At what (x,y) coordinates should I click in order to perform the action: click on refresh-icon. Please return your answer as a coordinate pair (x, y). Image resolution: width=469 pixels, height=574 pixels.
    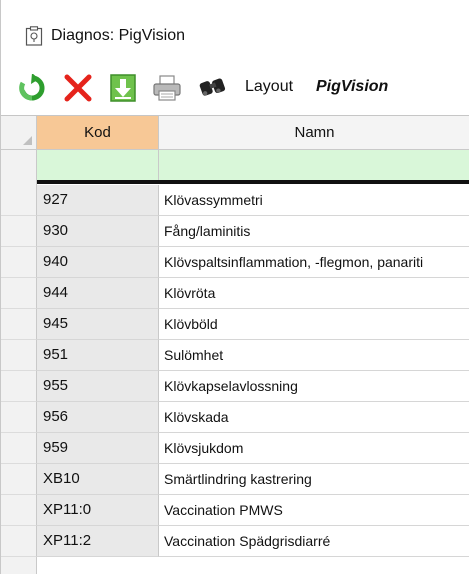
    Looking at the image, I should click on (32, 87).